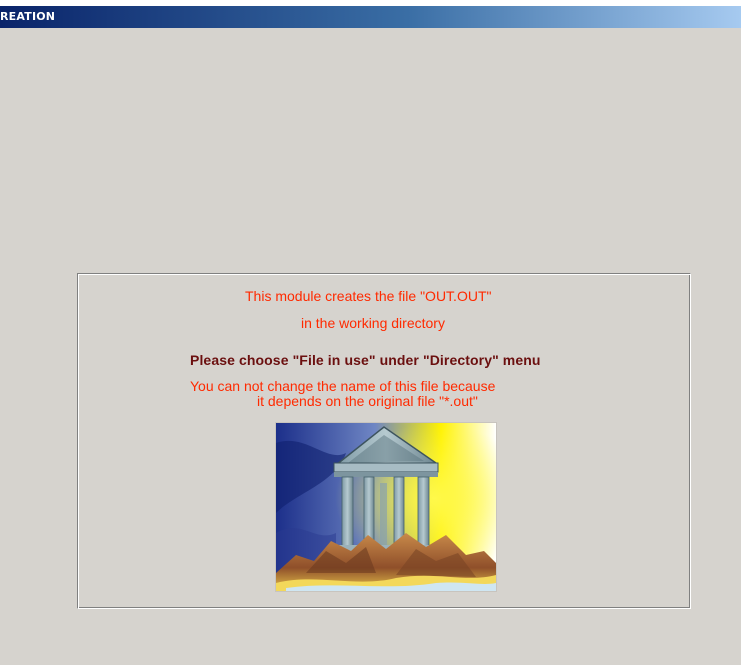 The image size is (741, 665). What do you see at coordinates (370, 17) in the screenshot?
I see `title-bar: REATION` at bounding box center [370, 17].